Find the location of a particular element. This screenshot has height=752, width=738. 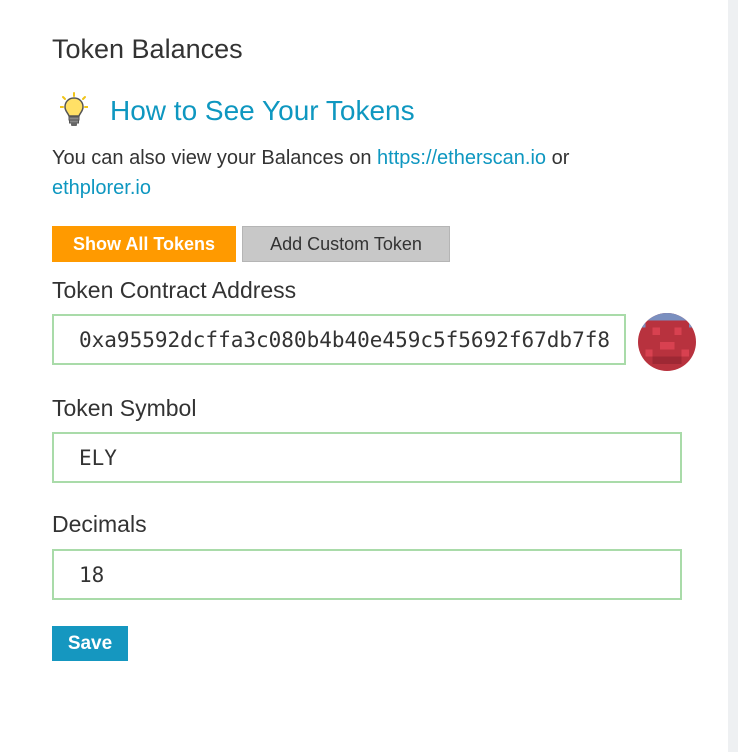

add-custom-token-button: Add Custom Token is located at coordinates (346, 244).